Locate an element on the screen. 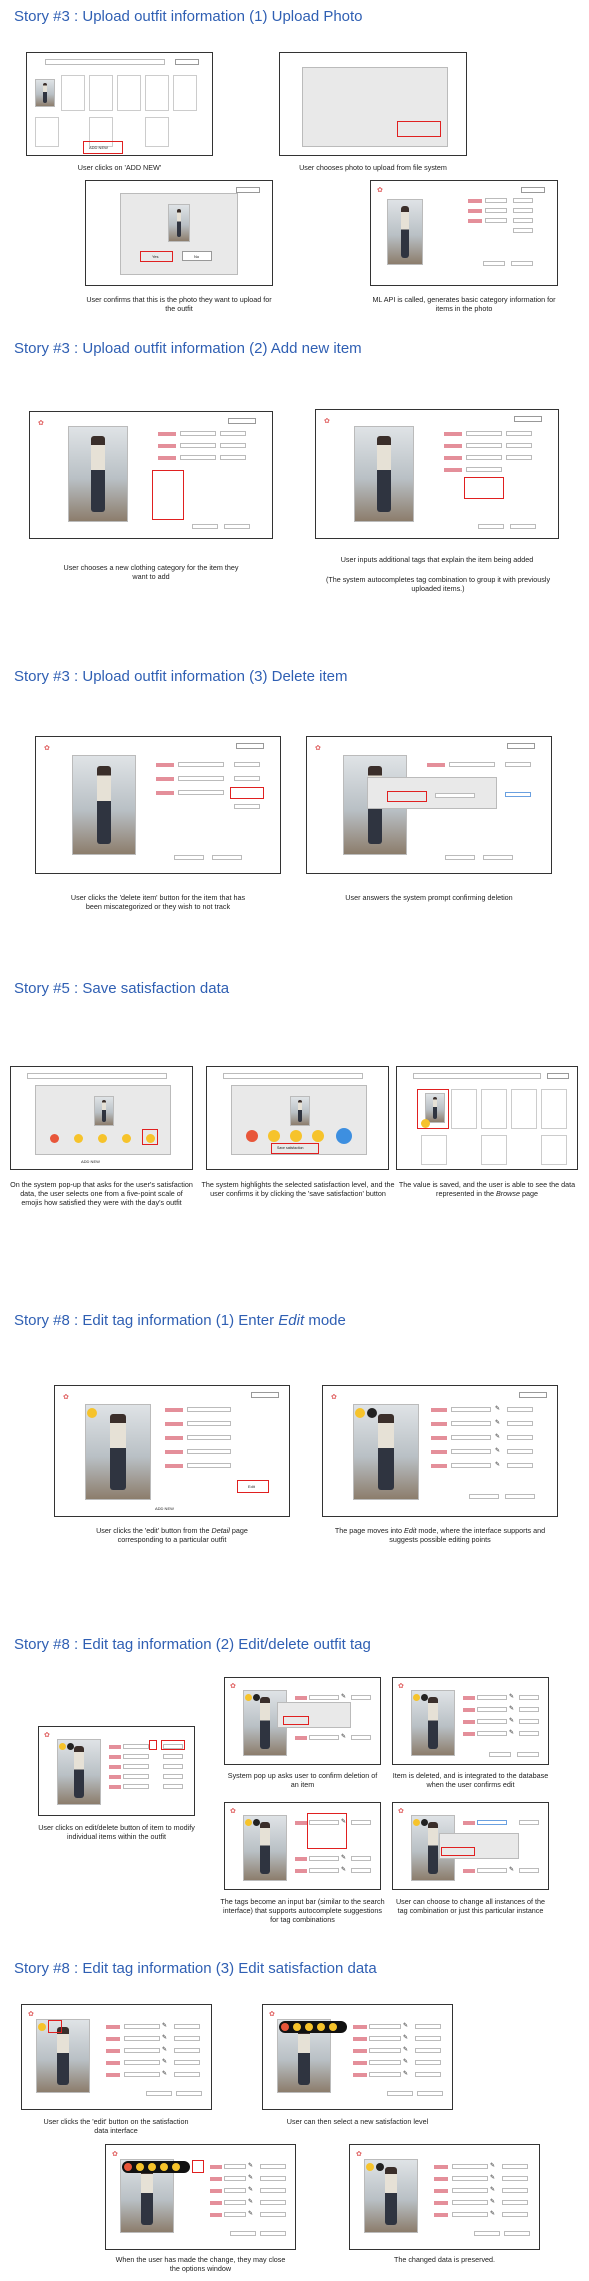 The height and width of the screenshot is (2281, 589). mockup-add-tags: ✿ is located at coordinates (437, 474).